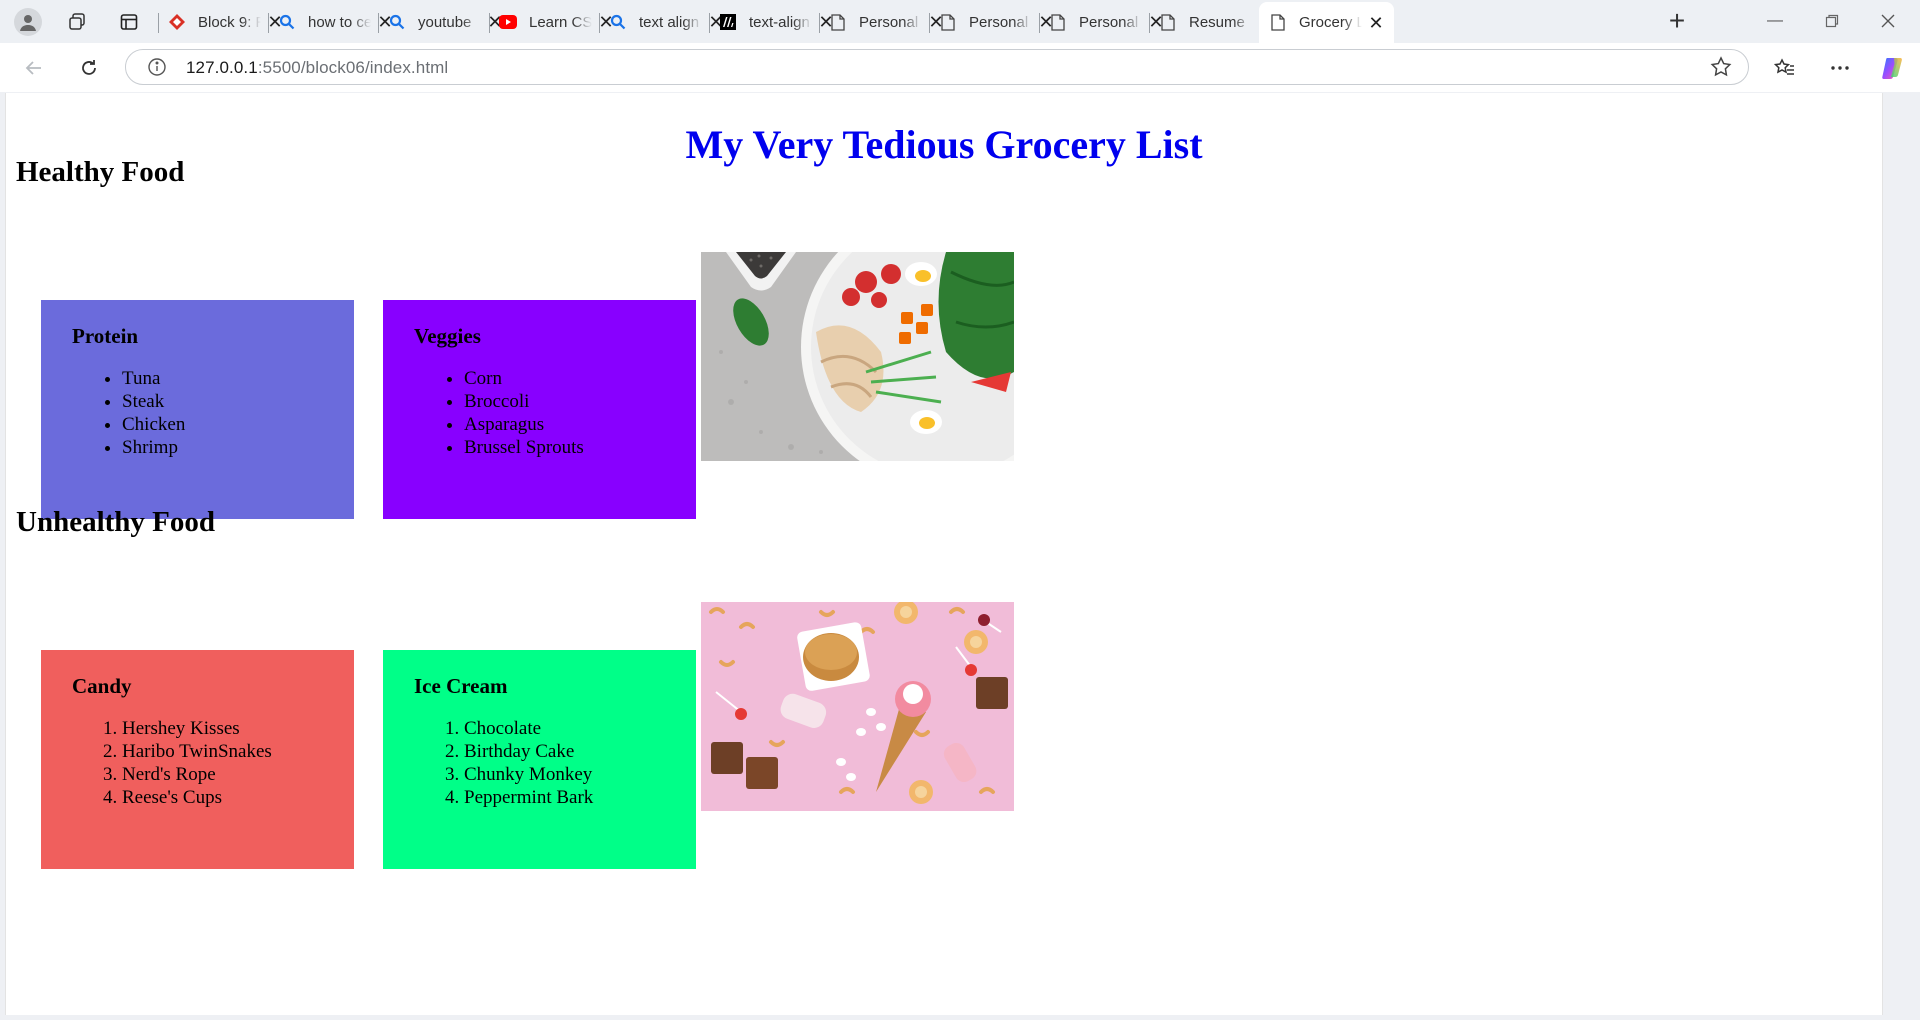 The height and width of the screenshot is (1020, 1920). I want to click on close-tab-icon: ✕, so click(1376, 23).